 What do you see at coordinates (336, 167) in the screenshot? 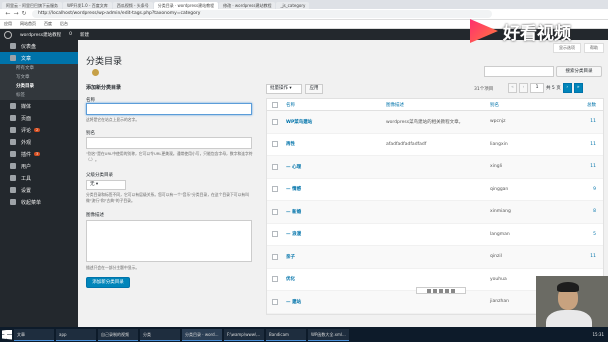
I see `category-name-link: — 心理` at bounding box center [336, 167].